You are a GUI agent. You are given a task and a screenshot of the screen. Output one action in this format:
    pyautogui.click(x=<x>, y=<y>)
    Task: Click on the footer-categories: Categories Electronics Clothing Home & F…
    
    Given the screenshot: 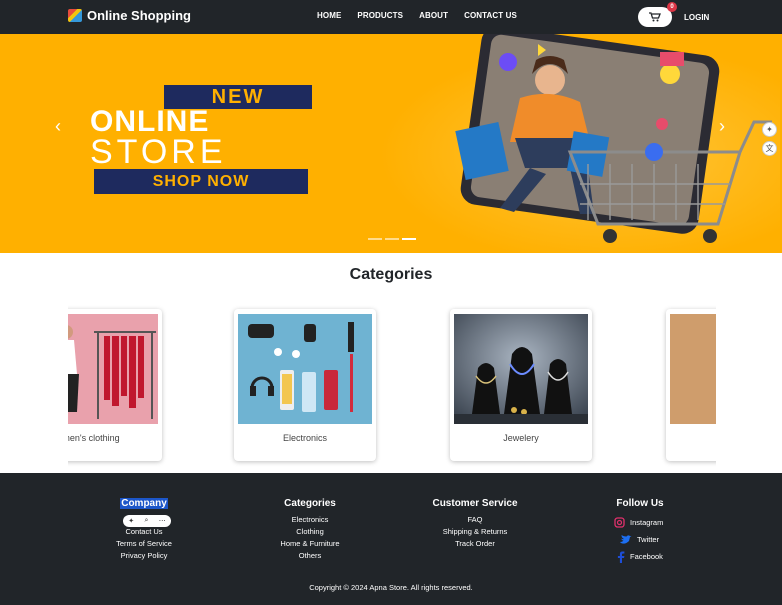 What is the action you would take?
    pyautogui.click(x=310, y=530)
    